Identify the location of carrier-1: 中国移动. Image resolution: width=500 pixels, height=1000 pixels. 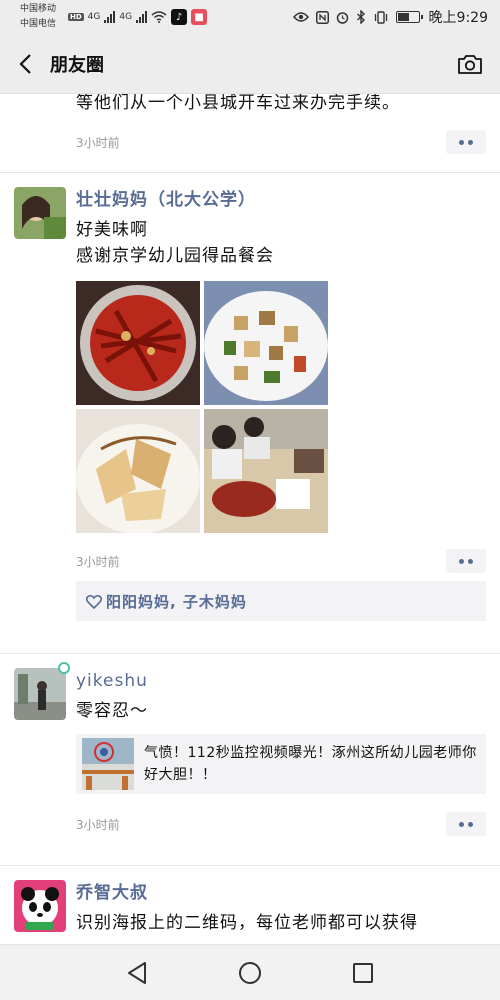
(38, 9).